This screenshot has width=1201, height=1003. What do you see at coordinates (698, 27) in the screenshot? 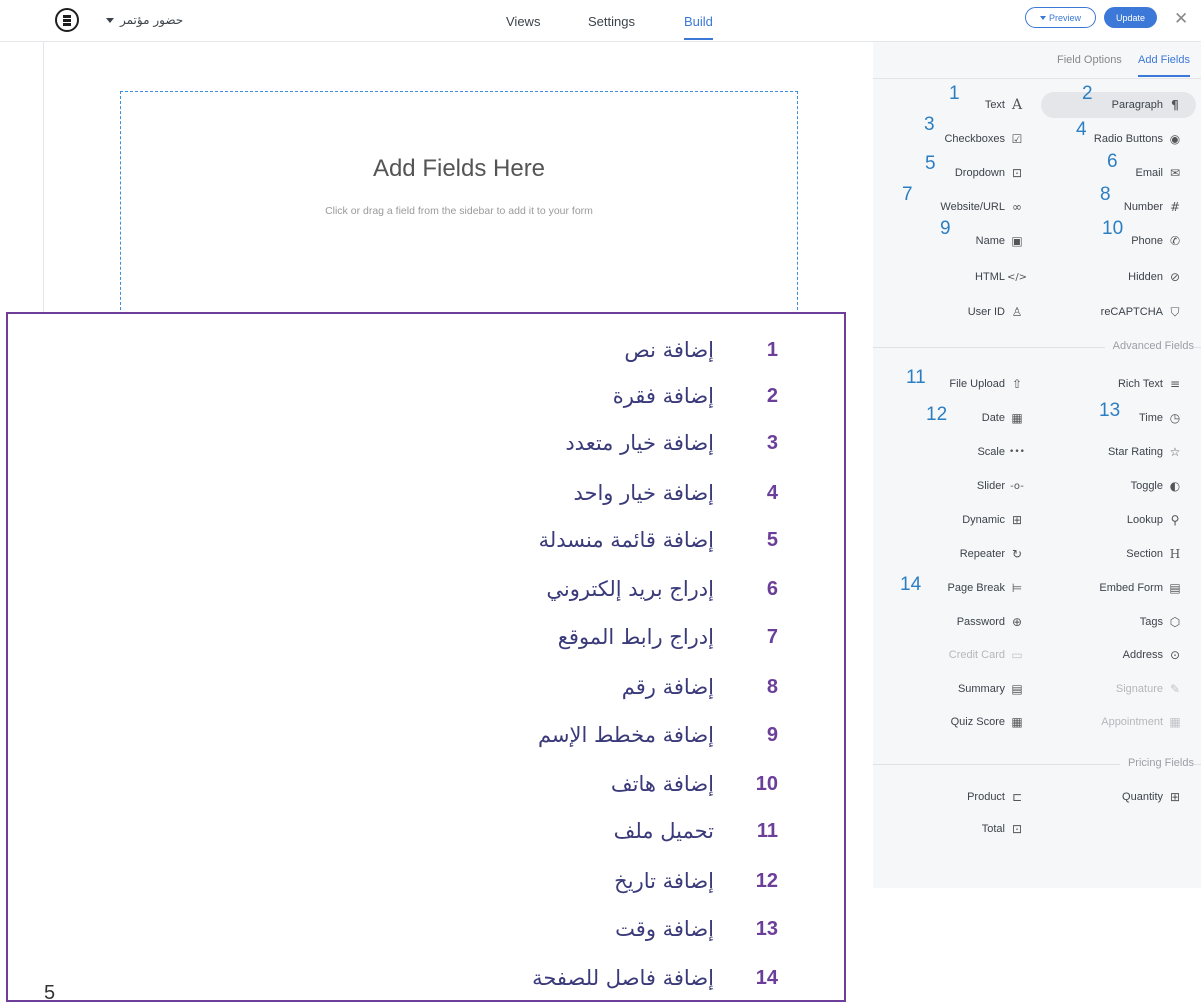
I see `tab-build: Build` at bounding box center [698, 27].